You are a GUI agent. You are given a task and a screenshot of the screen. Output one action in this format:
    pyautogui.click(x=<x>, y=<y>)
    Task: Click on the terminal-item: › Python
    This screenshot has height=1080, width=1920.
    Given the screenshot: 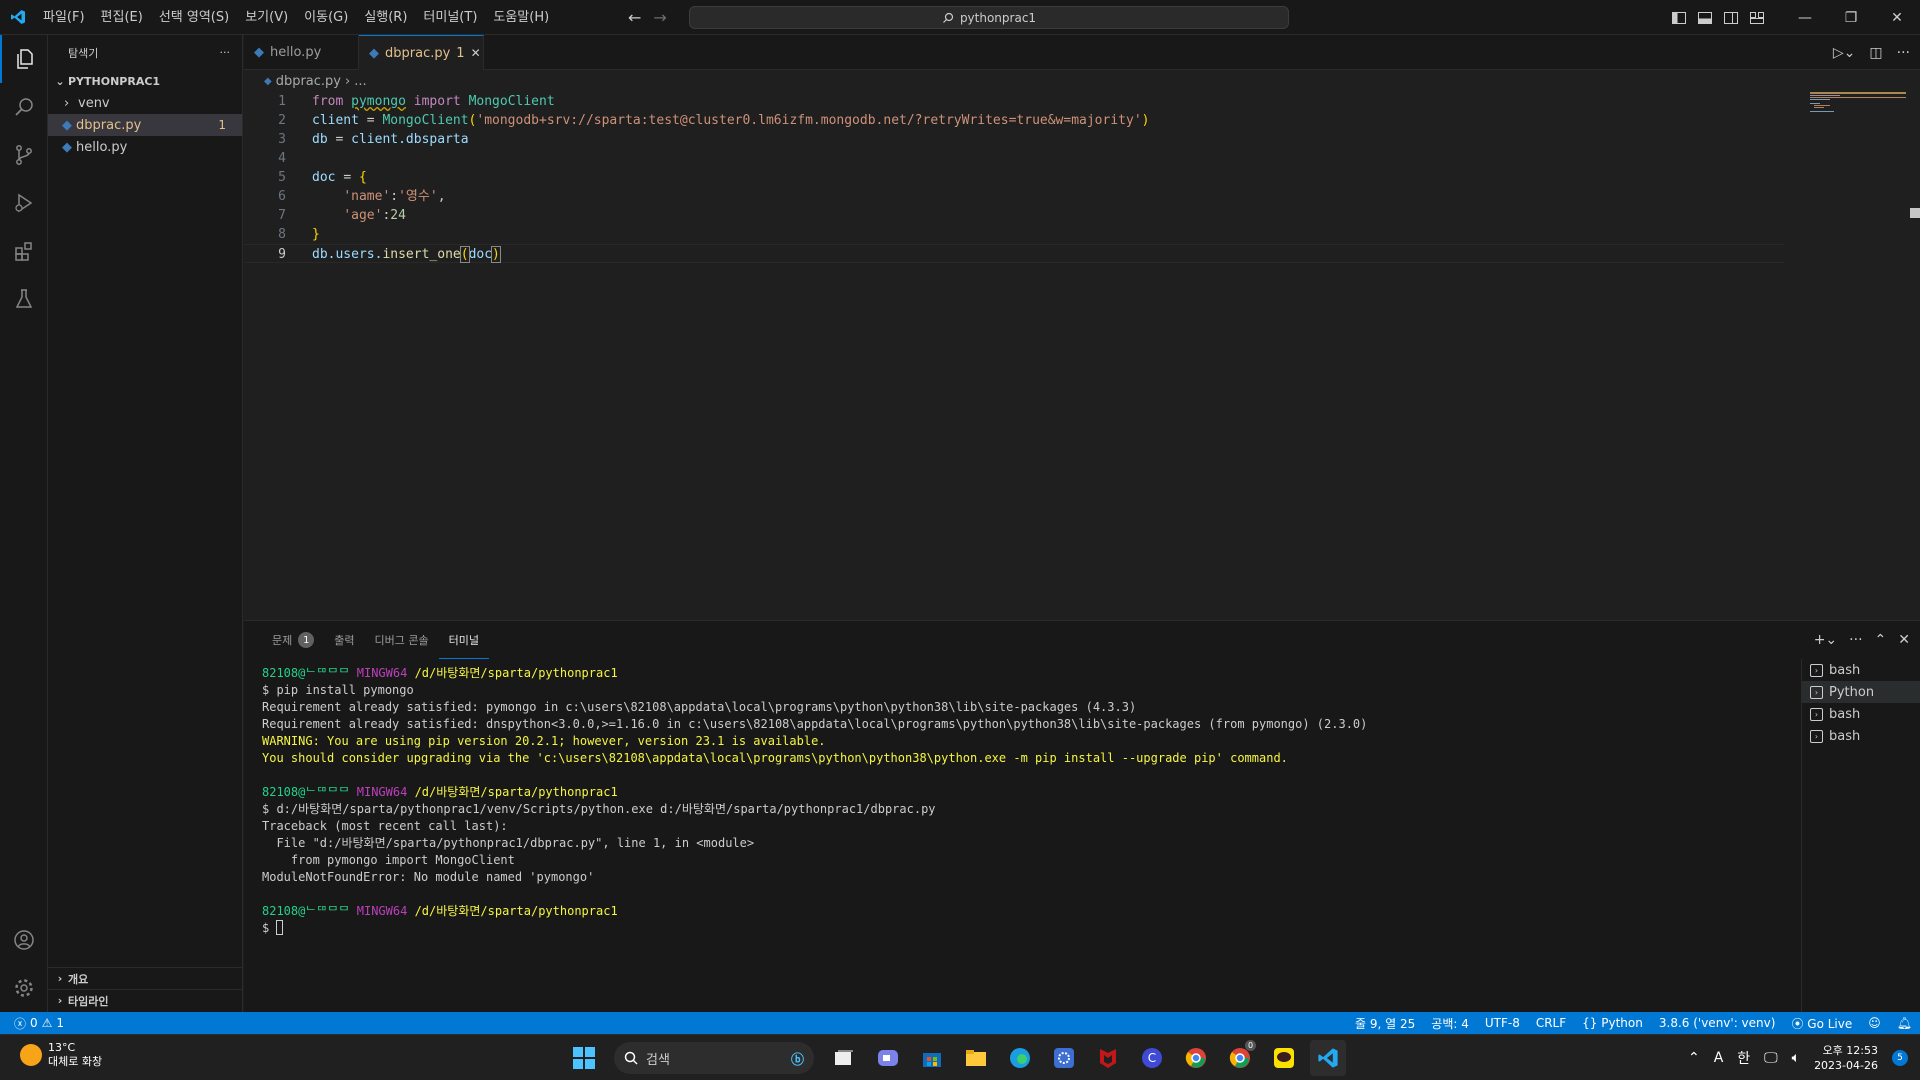 What is the action you would take?
    pyautogui.click(x=1861, y=692)
    